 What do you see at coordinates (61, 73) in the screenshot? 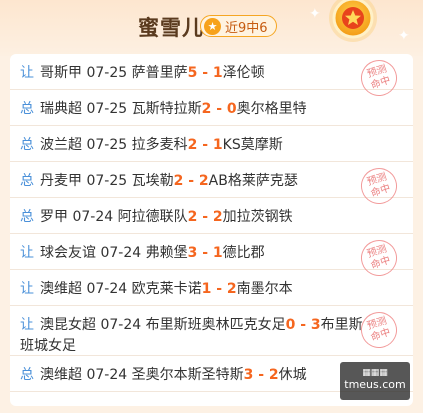
I see `league-name: 哥斯甲` at bounding box center [61, 73].